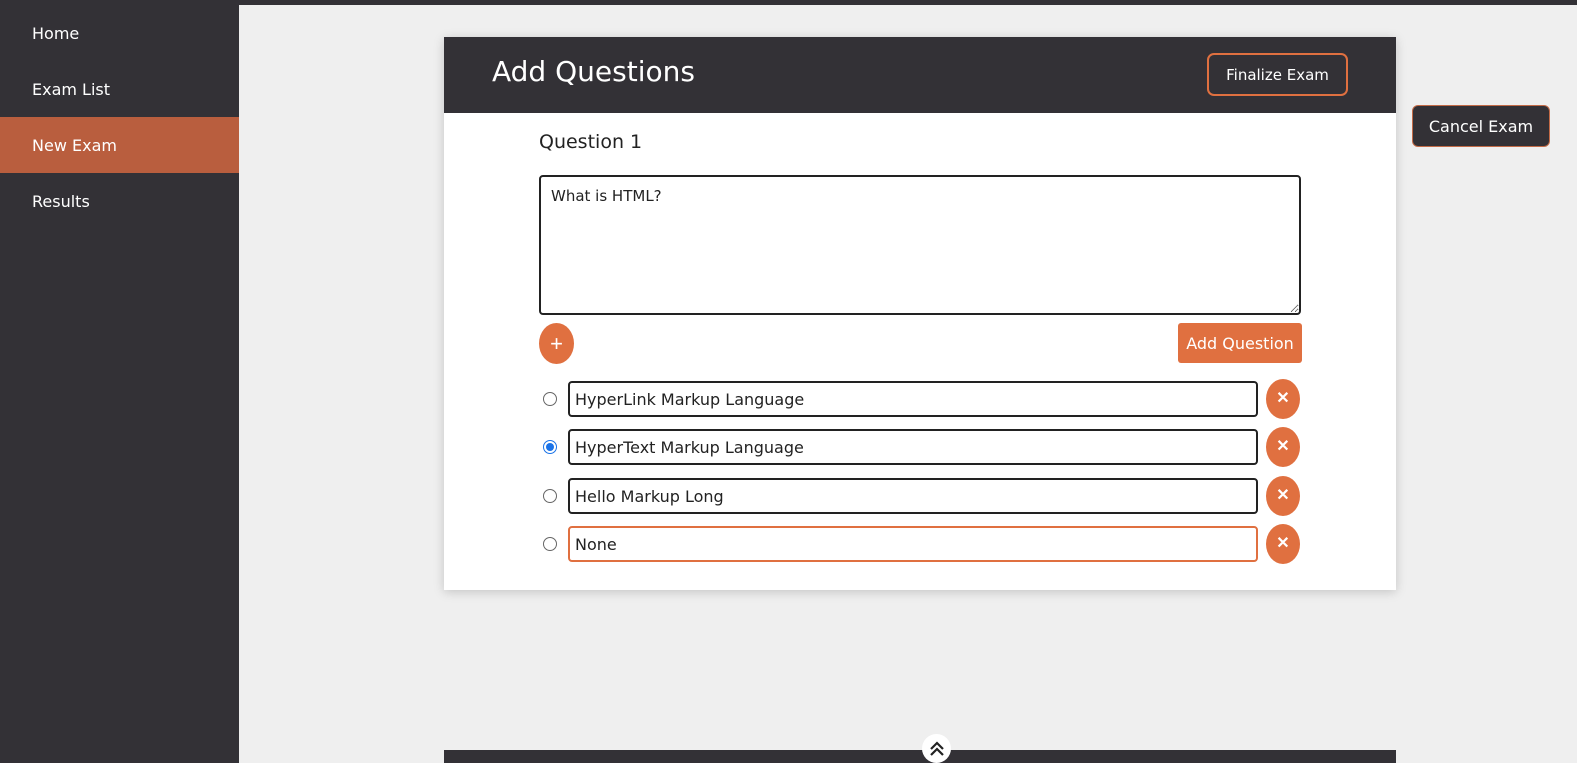 The height and width of the screenshot is (763, 1577). What do you see at coordinates (1277, 74) in the screenshot?
I see `finalize-exam-button: Finalize Exam` at bounding box center [1277, 74].